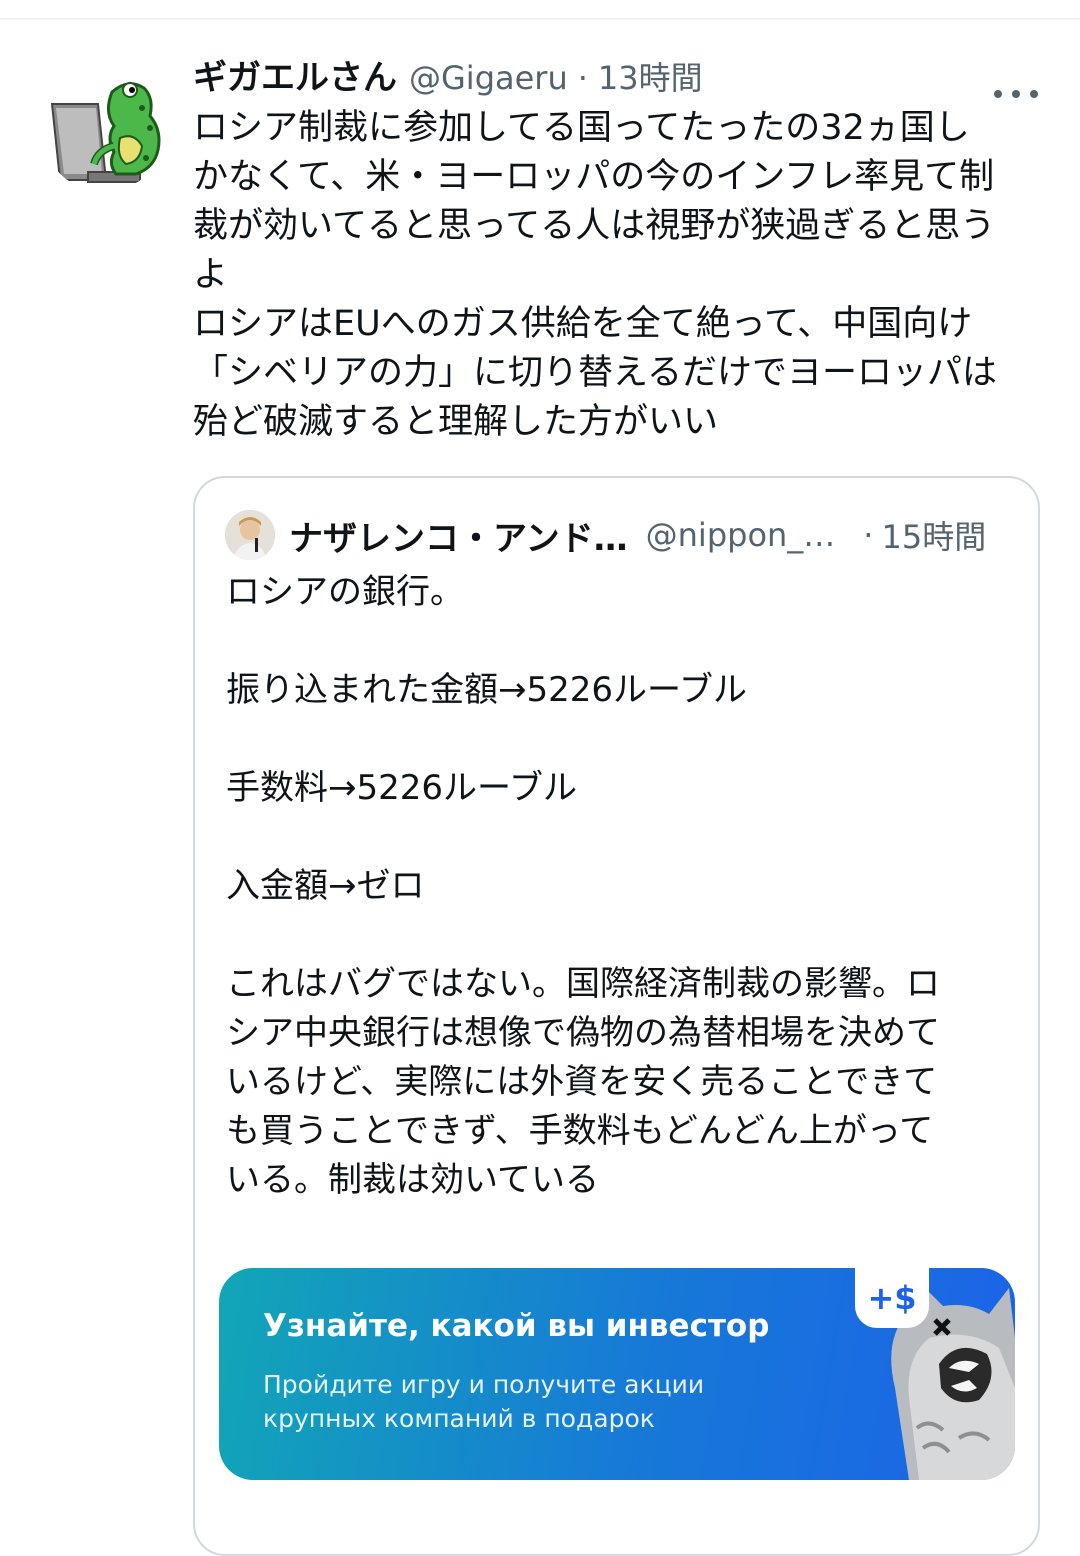  I want to click on ad-title: Узнайте, какой вы инвестор, so click(516, 1326).